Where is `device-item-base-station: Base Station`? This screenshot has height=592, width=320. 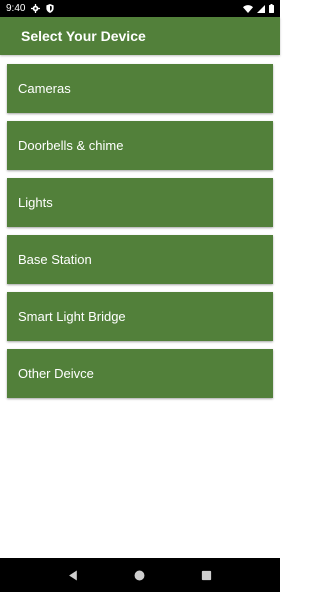
device-item-base-station: Base Station is located at coordinates (140, 259).